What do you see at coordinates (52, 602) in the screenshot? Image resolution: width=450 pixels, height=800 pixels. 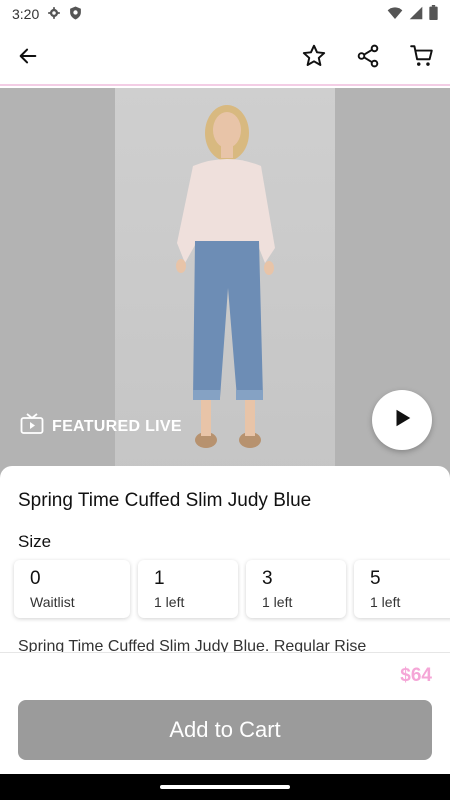 I see `size-availability: Waitlist` at bounding box center [52, 602].